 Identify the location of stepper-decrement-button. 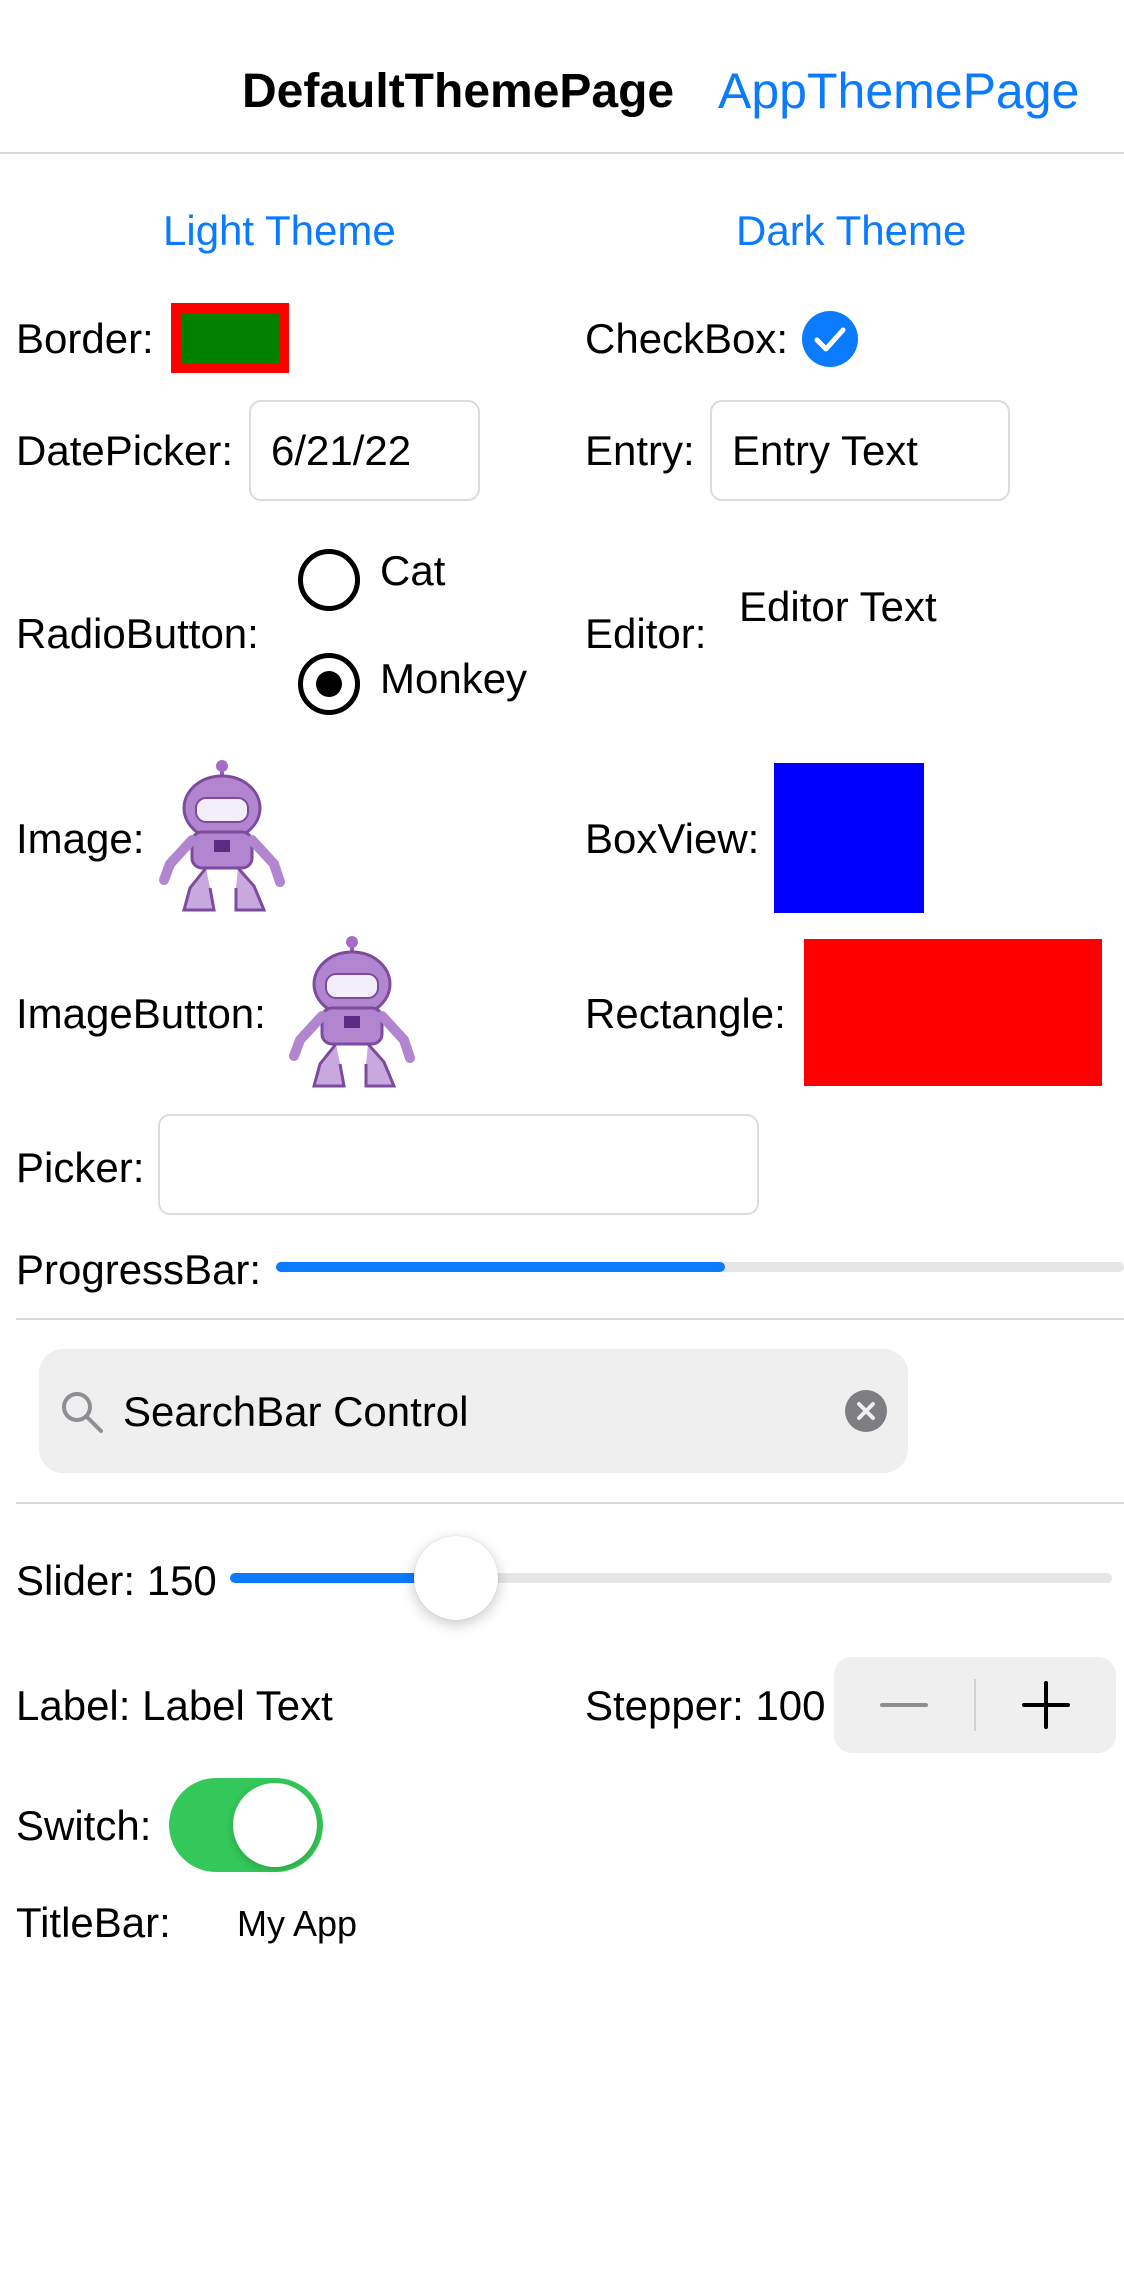
(904, 1705).